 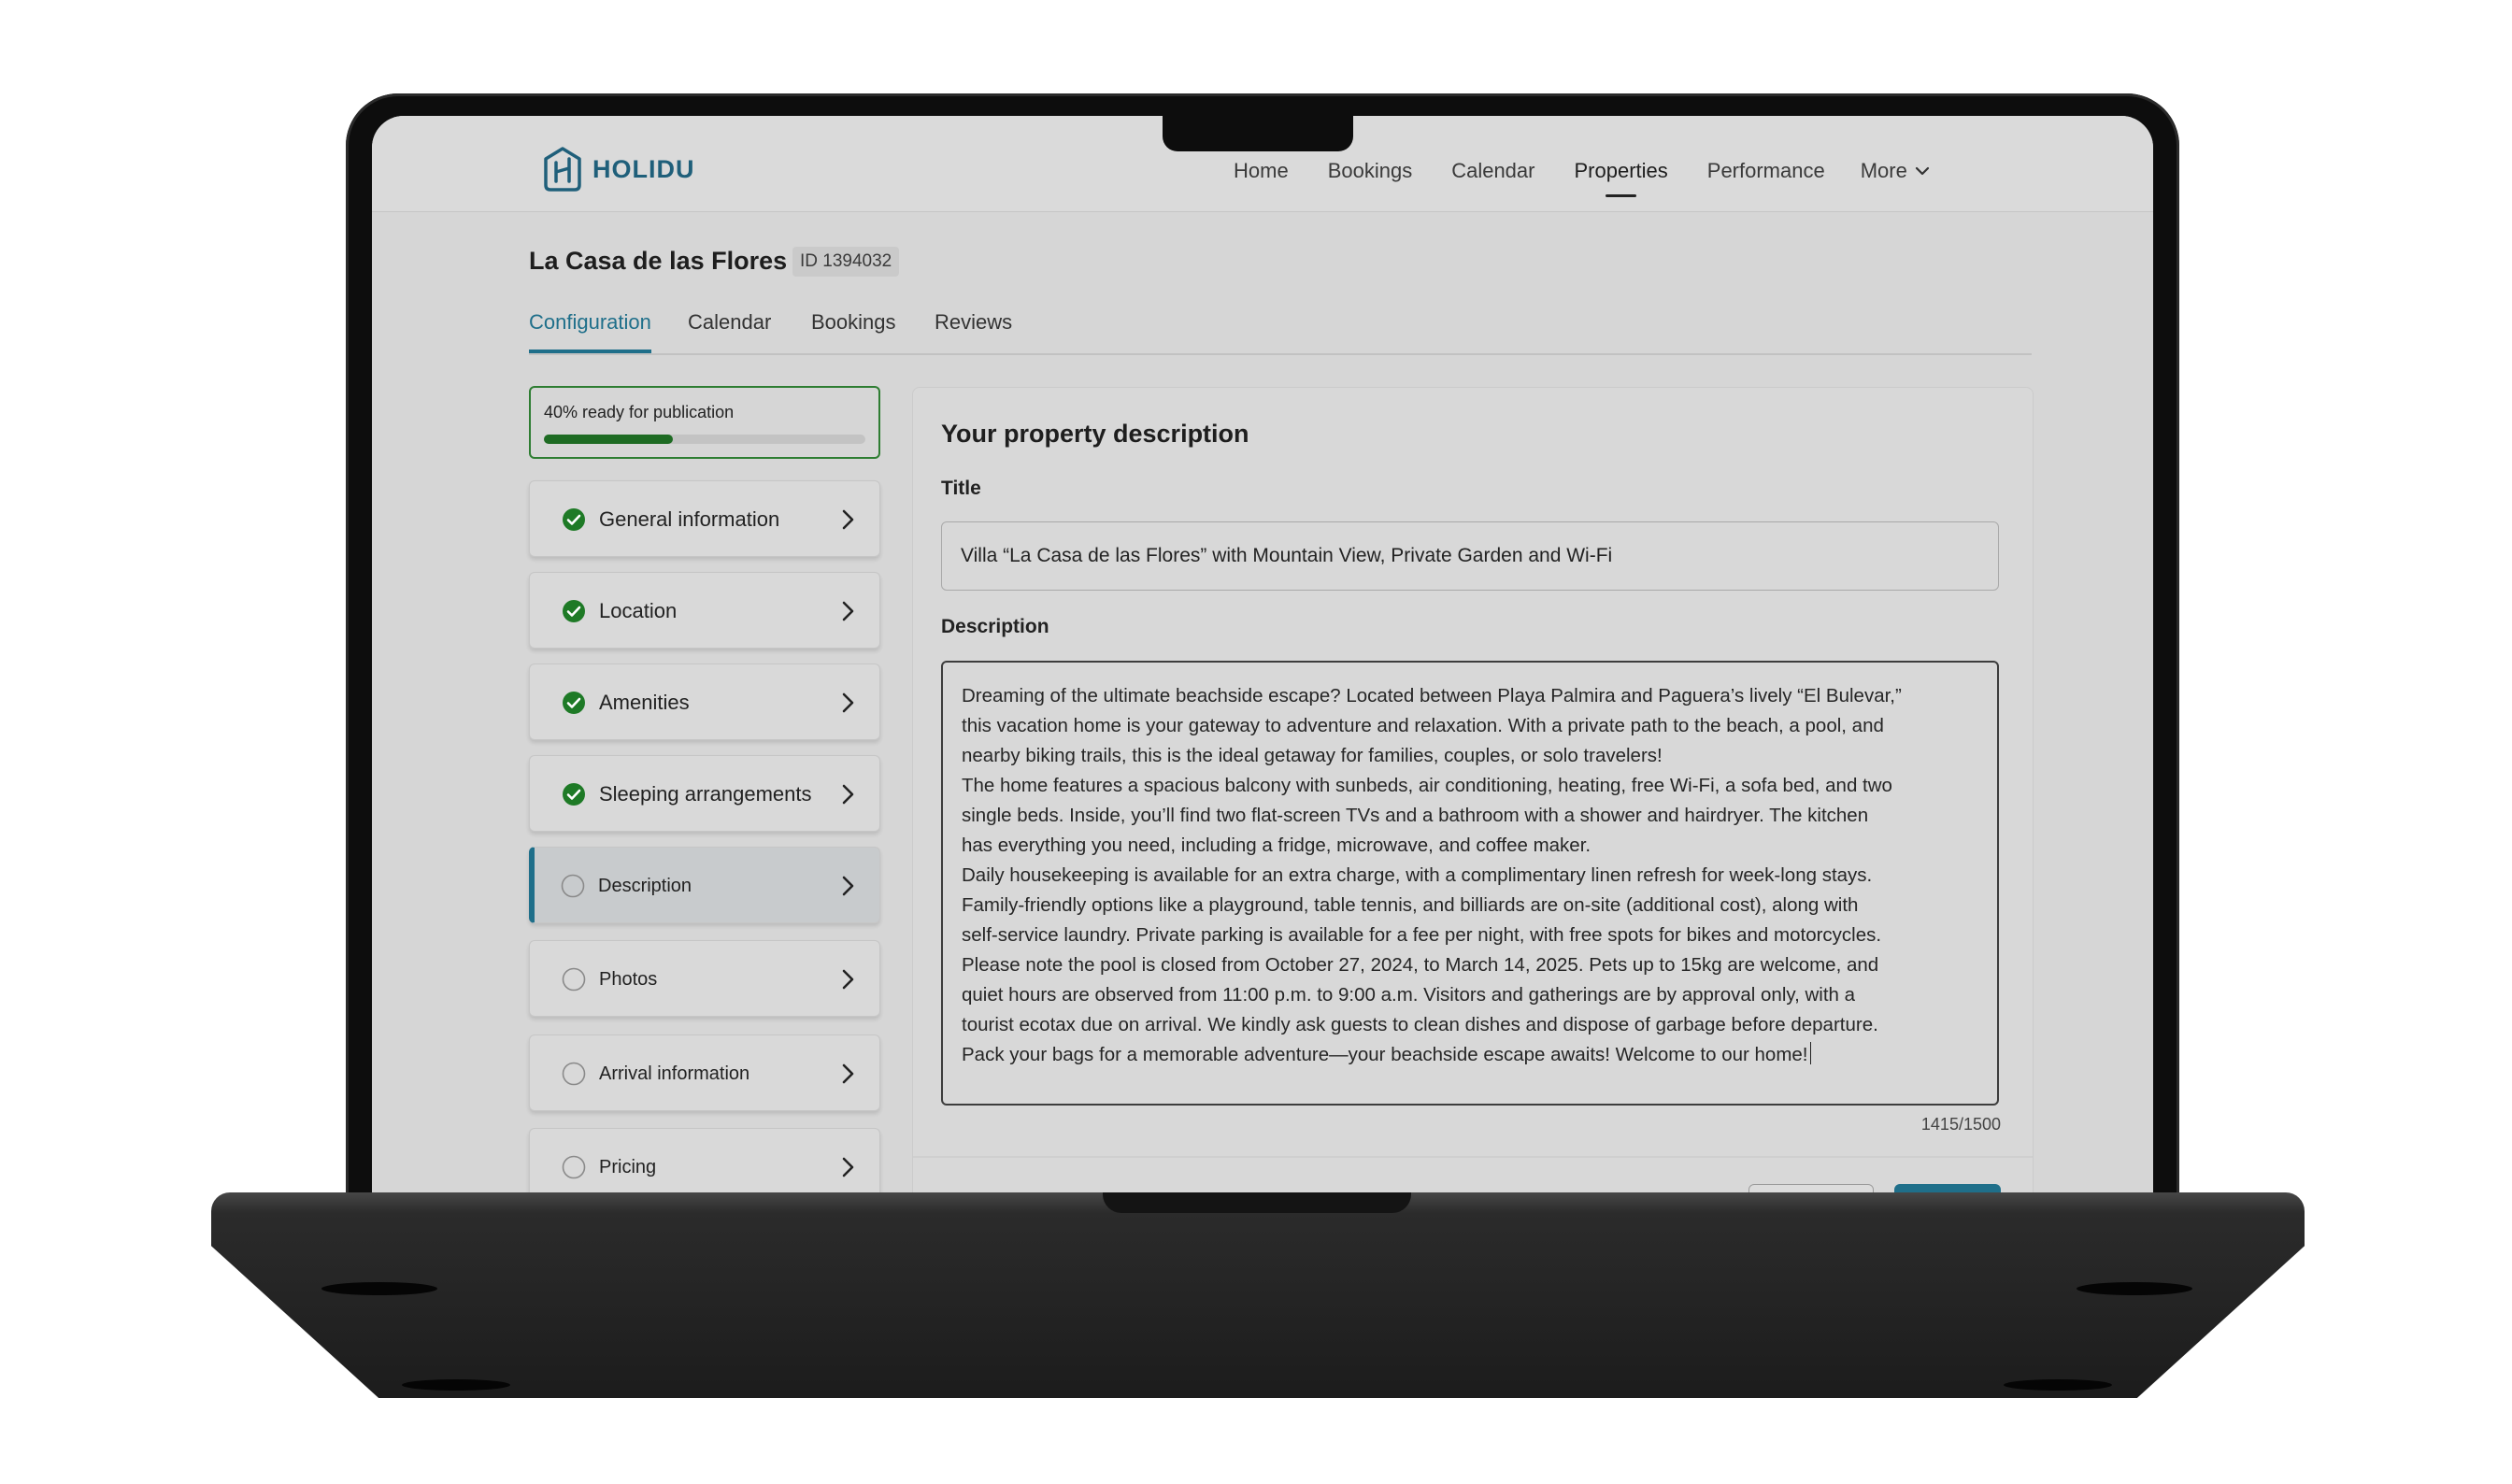 I want to click on tab-bookings: Bookings, so click(x=853, y=322).